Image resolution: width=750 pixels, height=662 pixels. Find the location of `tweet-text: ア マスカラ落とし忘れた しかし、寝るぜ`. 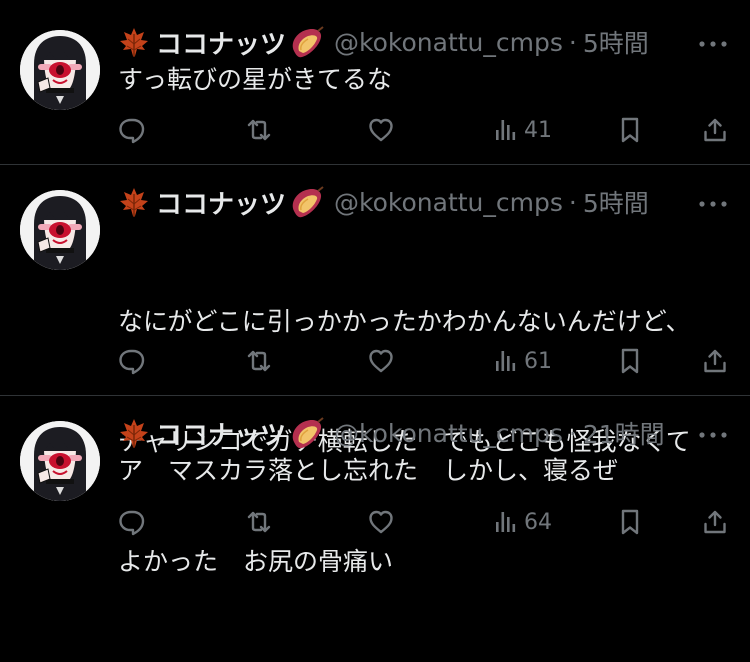

tweet-text: ア マスカラ落とし忘れた しかし、寝るぜ is located at coordinates (368, 470).